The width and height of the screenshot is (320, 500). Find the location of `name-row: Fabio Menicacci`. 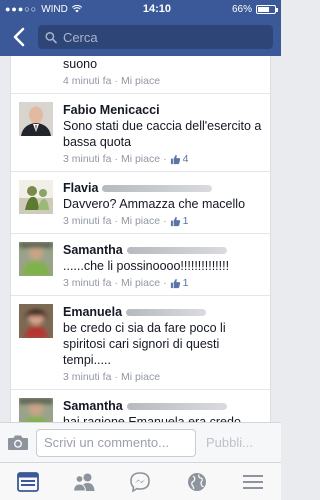

name-row: Fabio Menicacci is located at coordinates (162, 110).